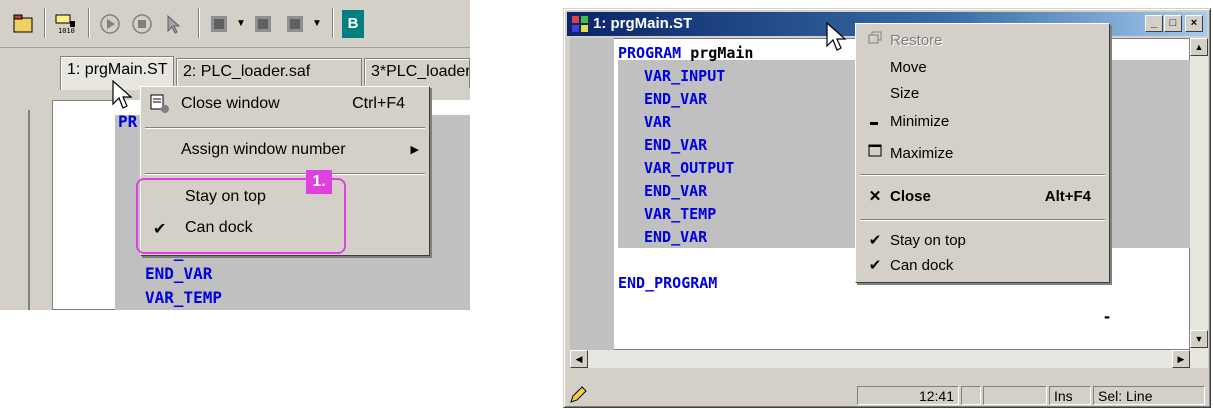 This screenshot has width=1213, height=409. I want to click on tab-label: 1: prgMain.ST, so click(117, 69).